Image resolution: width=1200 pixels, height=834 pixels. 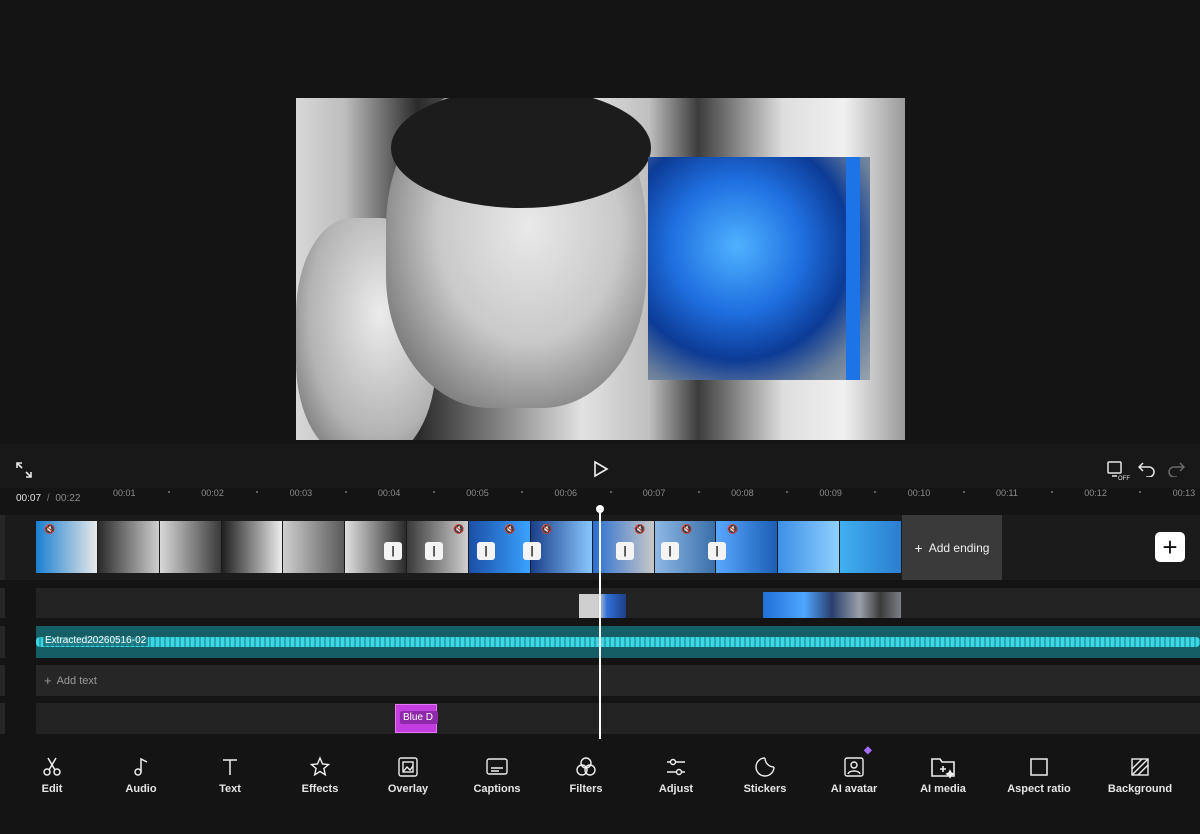 What do you see at coordinates (830, 493) in the screenshot?
I see `ruler-tick-label: 00:09` at bounding box center [830, 493].